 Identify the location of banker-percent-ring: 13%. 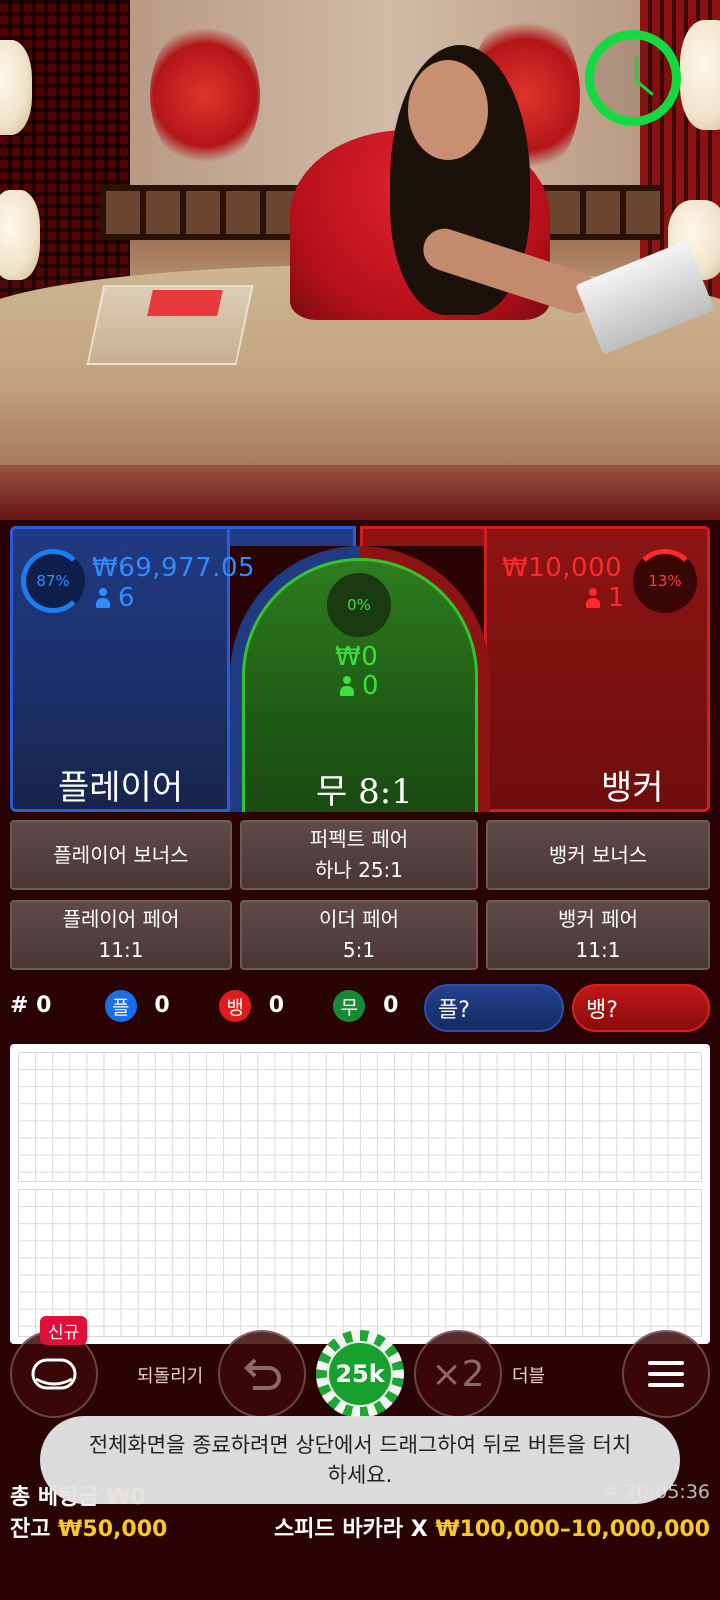
(665, 581).